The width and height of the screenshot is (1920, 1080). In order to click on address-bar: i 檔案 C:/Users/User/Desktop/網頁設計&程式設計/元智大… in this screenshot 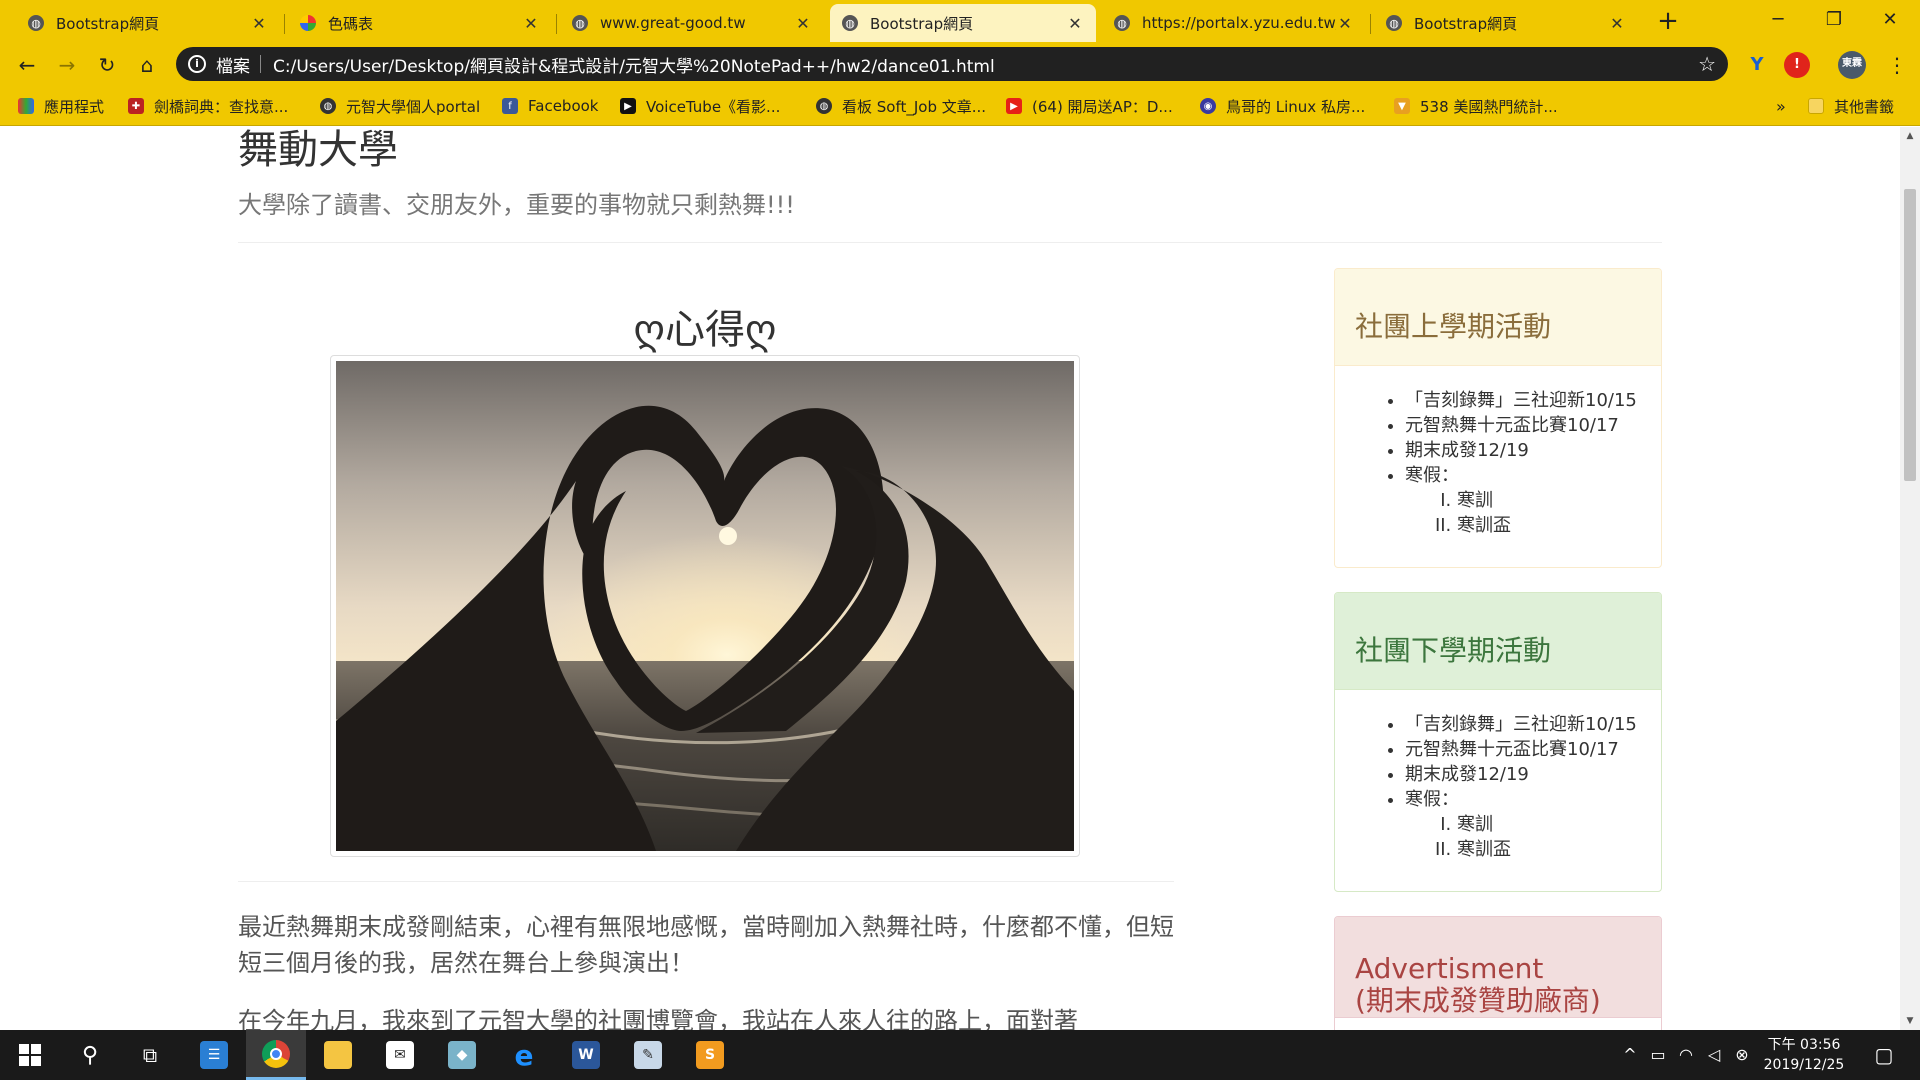, I will do `click(952, 64)`.